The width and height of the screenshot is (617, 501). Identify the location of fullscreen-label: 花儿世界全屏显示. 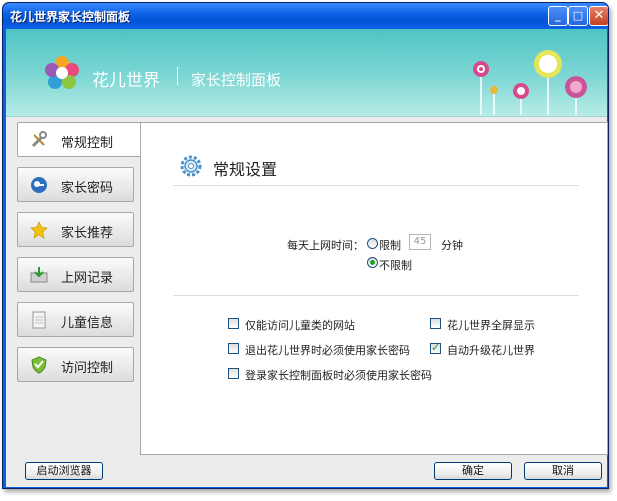
(491, 325).